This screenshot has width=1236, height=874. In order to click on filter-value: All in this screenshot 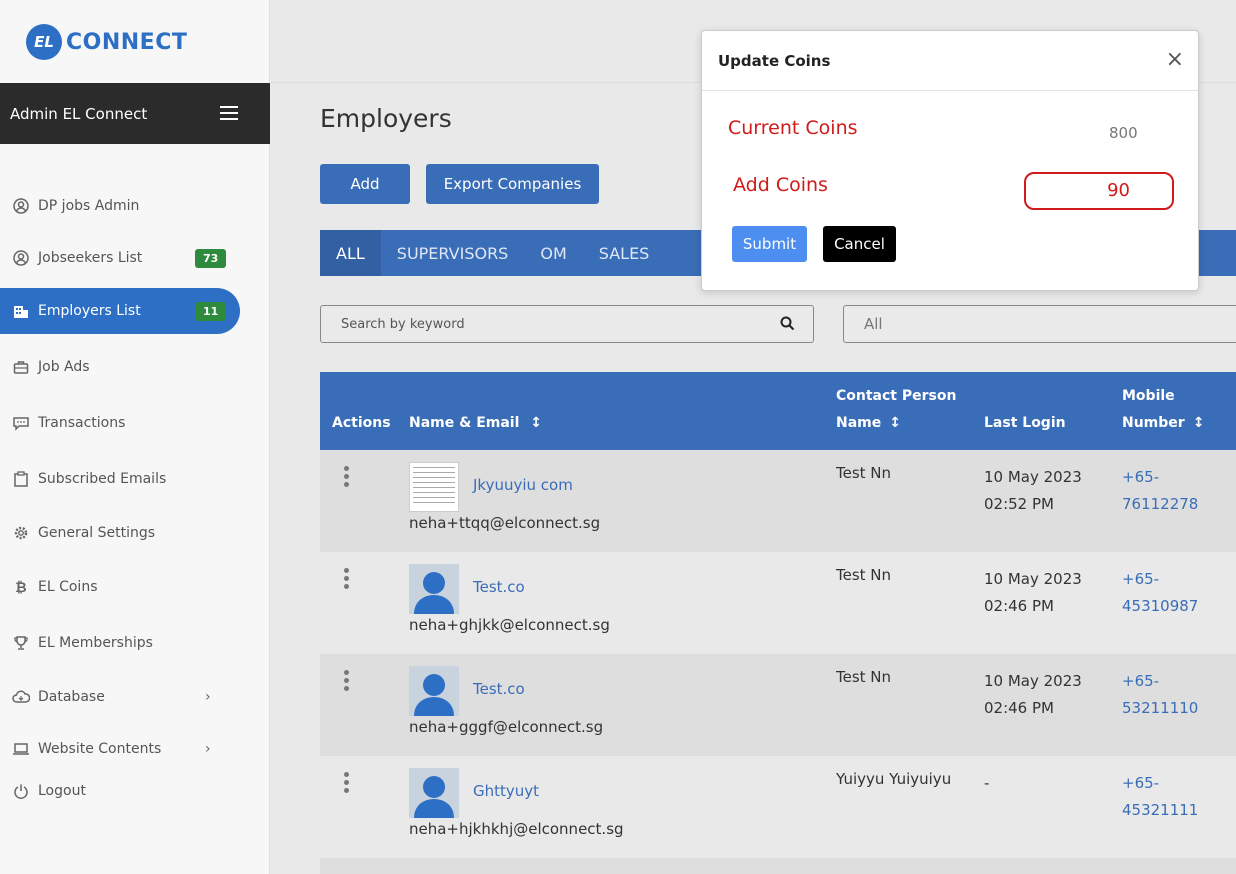, I will do `click(873, 324)`.